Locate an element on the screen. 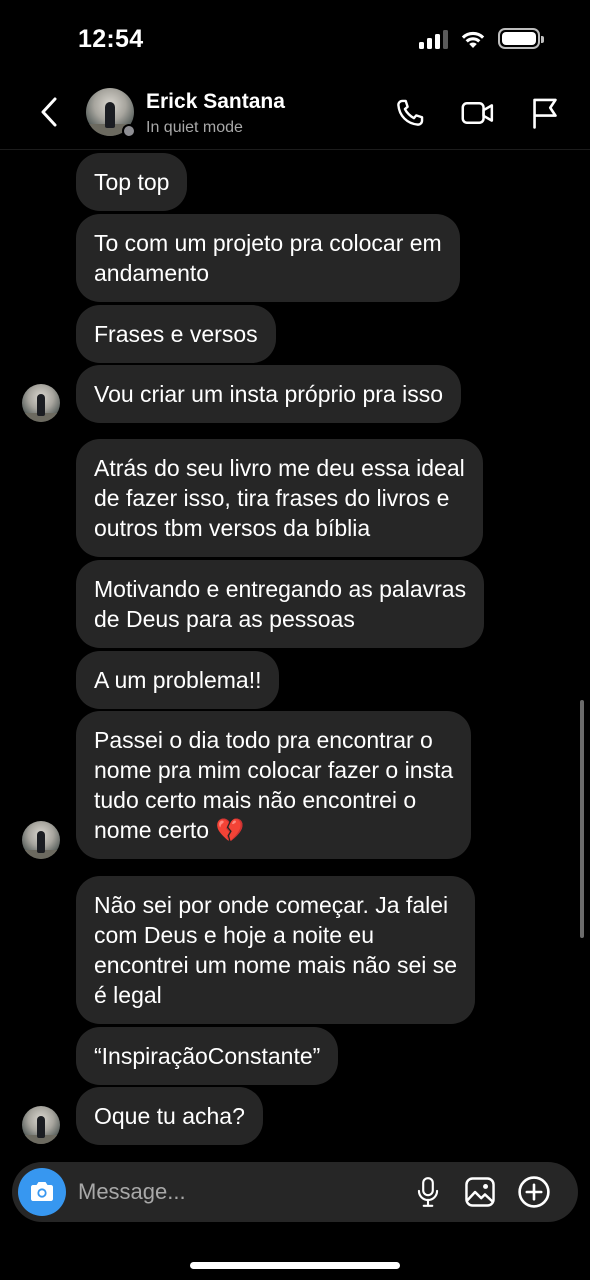 This screenshot has width=590, height=1280. message-text: Oque tu acha? is located at coordinates (169, 1116).